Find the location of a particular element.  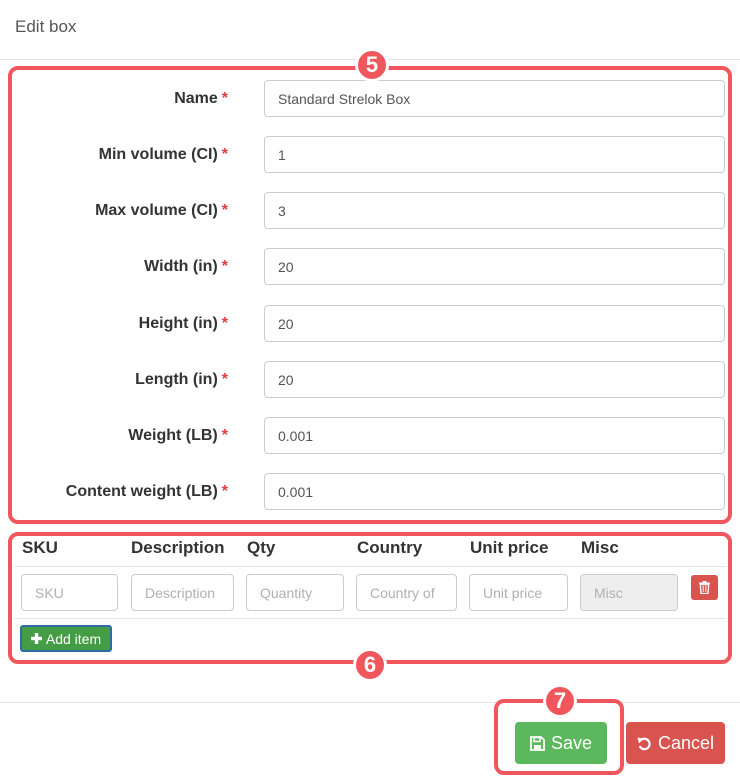

cancel-button: Cancel is located at coordinates (675, 743).